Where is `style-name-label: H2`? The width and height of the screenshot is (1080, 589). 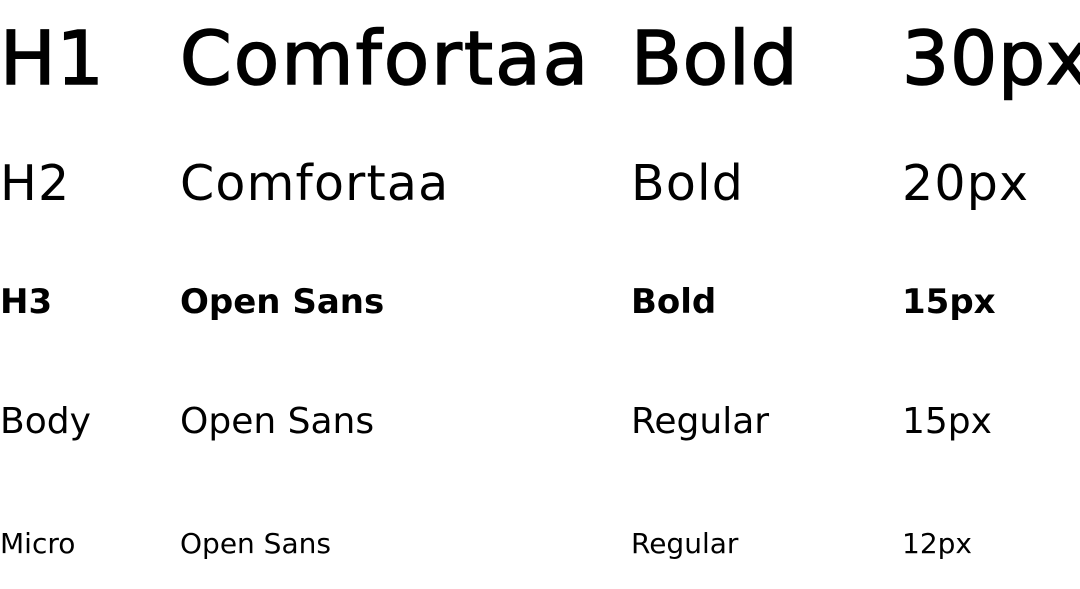
style-name-label: H2 is located at coordinates (35, 183).